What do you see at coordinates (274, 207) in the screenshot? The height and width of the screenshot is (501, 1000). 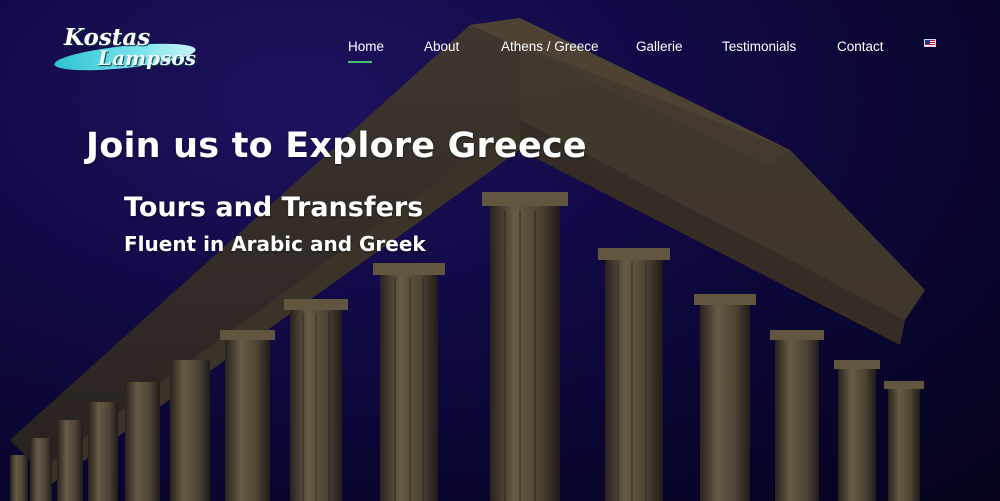 I see `hero-subheadline: Tours and Transfers` at bounding box center [274, 207].